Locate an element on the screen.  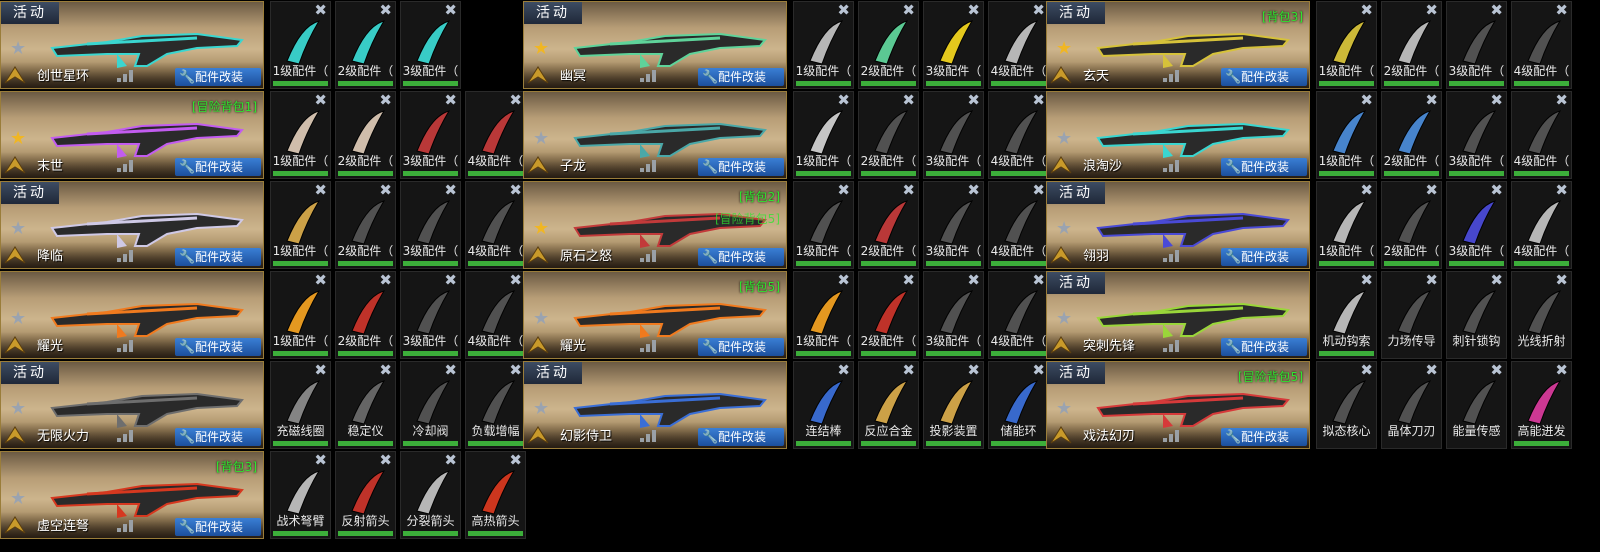
part-slot: ✖ 投影装置 is located at coordinates (953, 405).